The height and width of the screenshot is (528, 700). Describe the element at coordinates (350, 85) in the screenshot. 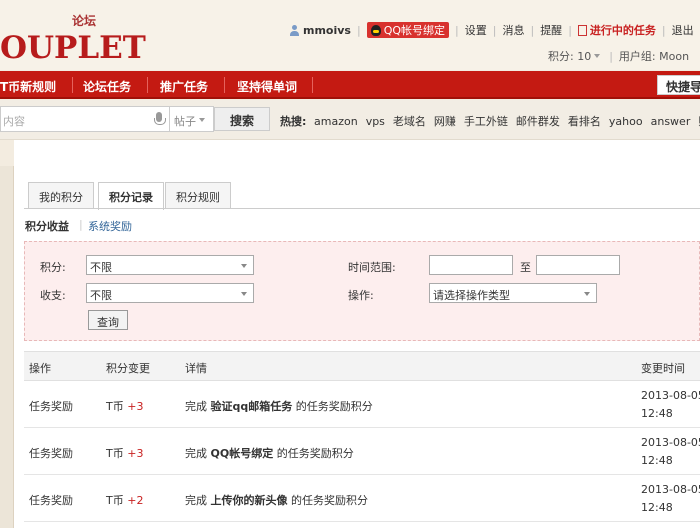

I see `main-nav: T币新规则 论坛任务 推广任务 坚持得单词` at that location.